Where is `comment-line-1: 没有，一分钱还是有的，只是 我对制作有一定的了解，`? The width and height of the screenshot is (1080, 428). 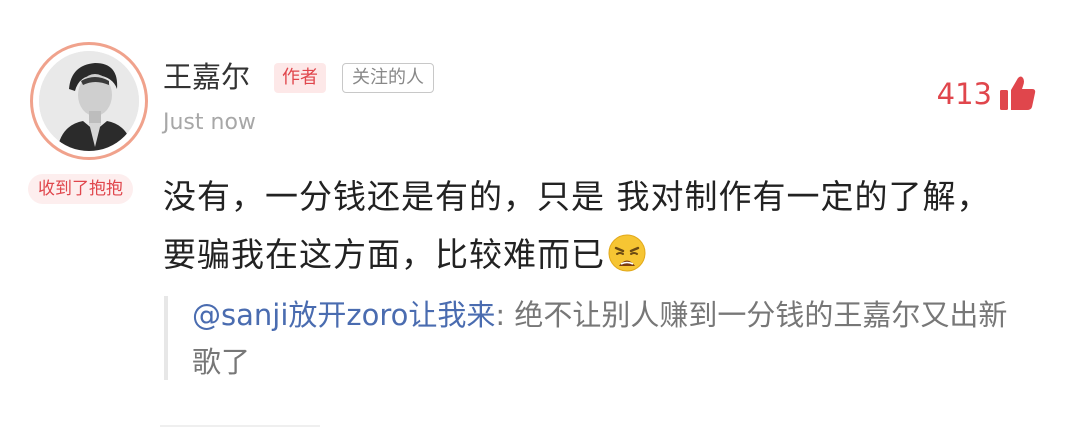 comment-line-1: 没有，一分钱还是有的，只是 我对制作有一定的了解， is located at coordinates (577, 196).